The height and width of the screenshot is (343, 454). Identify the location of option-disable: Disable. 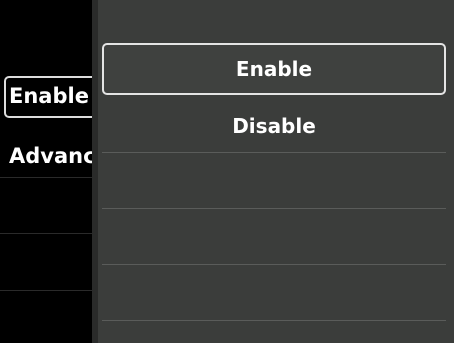
(274, 126).